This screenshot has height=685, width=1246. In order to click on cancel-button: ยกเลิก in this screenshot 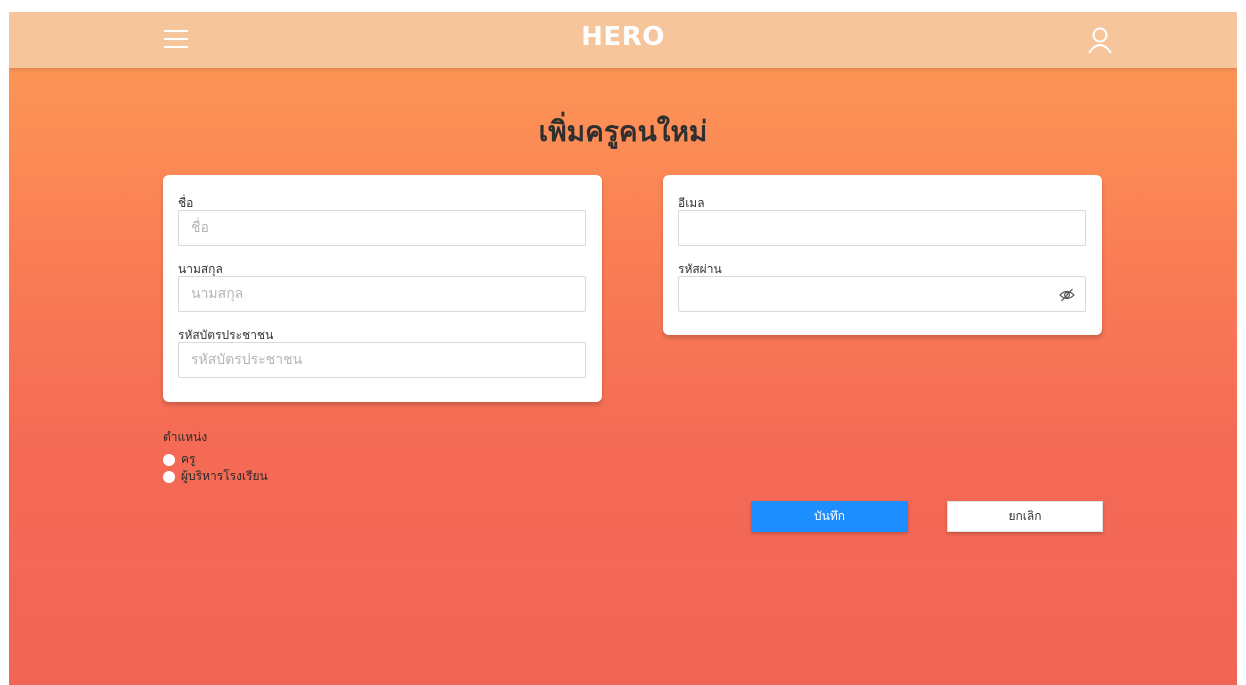, I will do `click(1025, 516)`.